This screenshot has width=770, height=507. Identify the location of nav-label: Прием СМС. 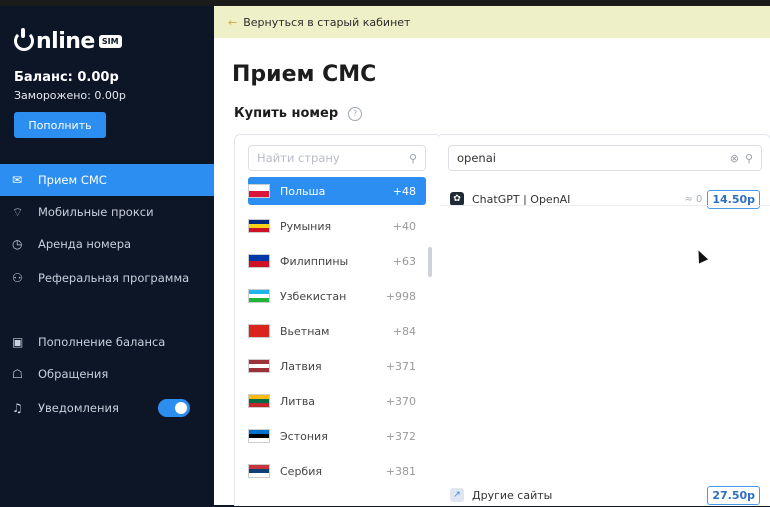
(72, 180).